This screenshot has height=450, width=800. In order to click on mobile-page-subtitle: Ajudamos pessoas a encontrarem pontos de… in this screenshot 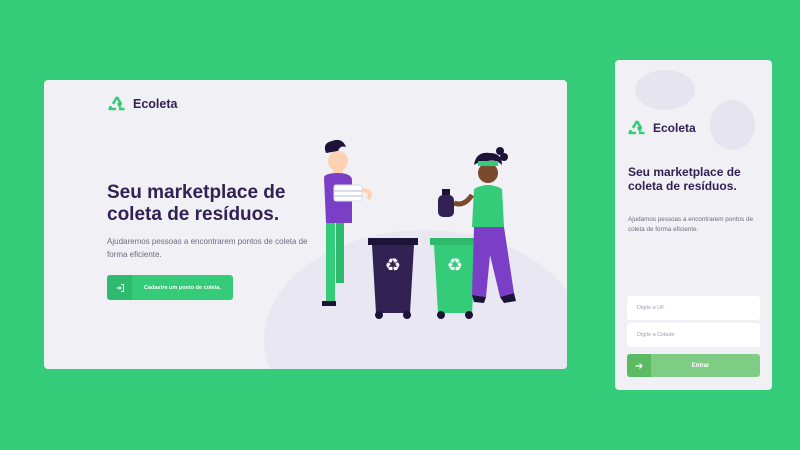, I will do `click(690, 224)`.